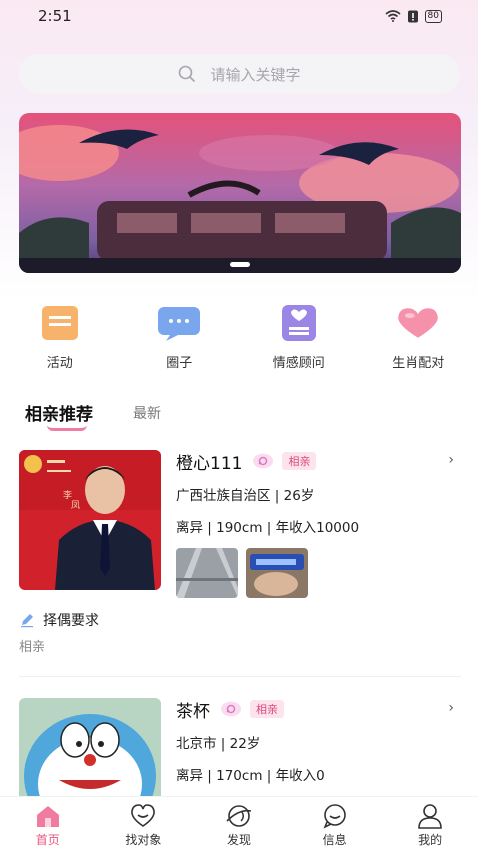  Describe the element at coordinates (299, 323) in the screenshot. I see `advisor-icon` at that location.